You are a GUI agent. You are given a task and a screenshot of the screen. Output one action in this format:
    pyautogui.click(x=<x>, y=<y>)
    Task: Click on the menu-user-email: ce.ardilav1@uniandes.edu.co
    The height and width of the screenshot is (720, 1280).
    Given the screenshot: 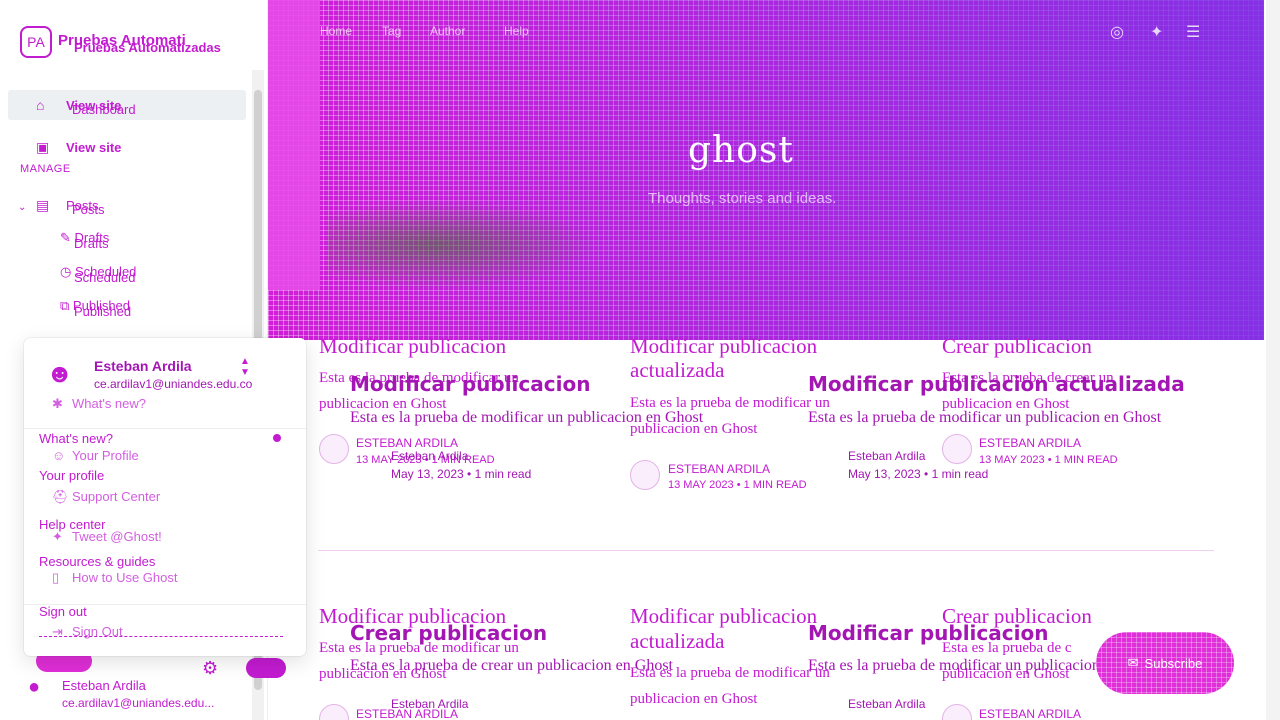 What is the action you would take?
    pyautogui.click(x=173, y=384)
    